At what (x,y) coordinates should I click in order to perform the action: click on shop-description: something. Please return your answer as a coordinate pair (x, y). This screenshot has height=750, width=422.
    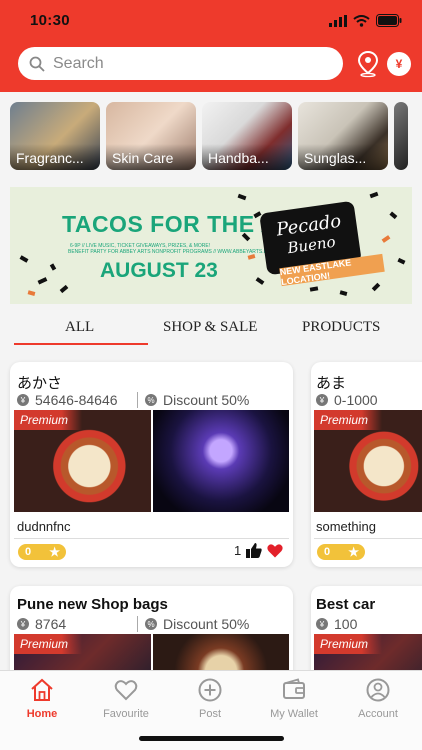
    Looking at the image, I should click on (346, 526).